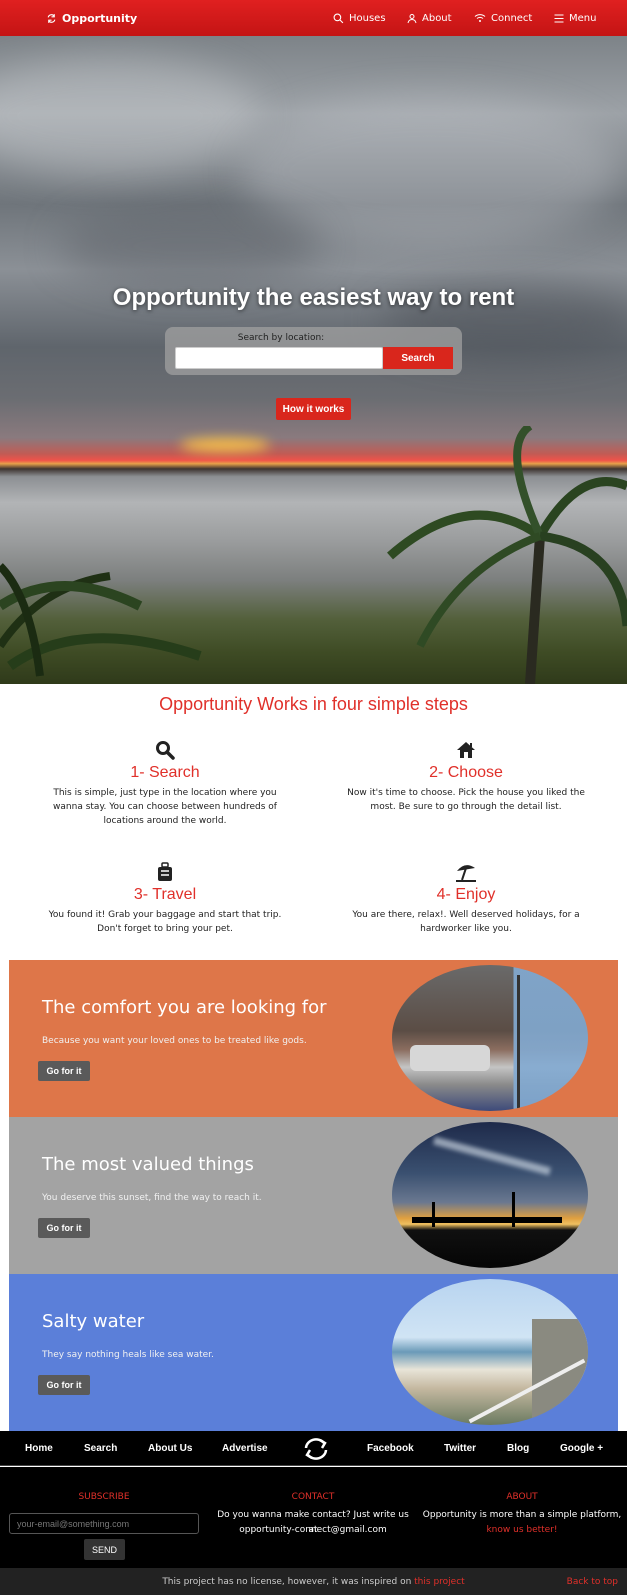  Describe the element at coordinates (518, 1448) in the screenshot. I see `footer-link-blog: Blog` at that location.